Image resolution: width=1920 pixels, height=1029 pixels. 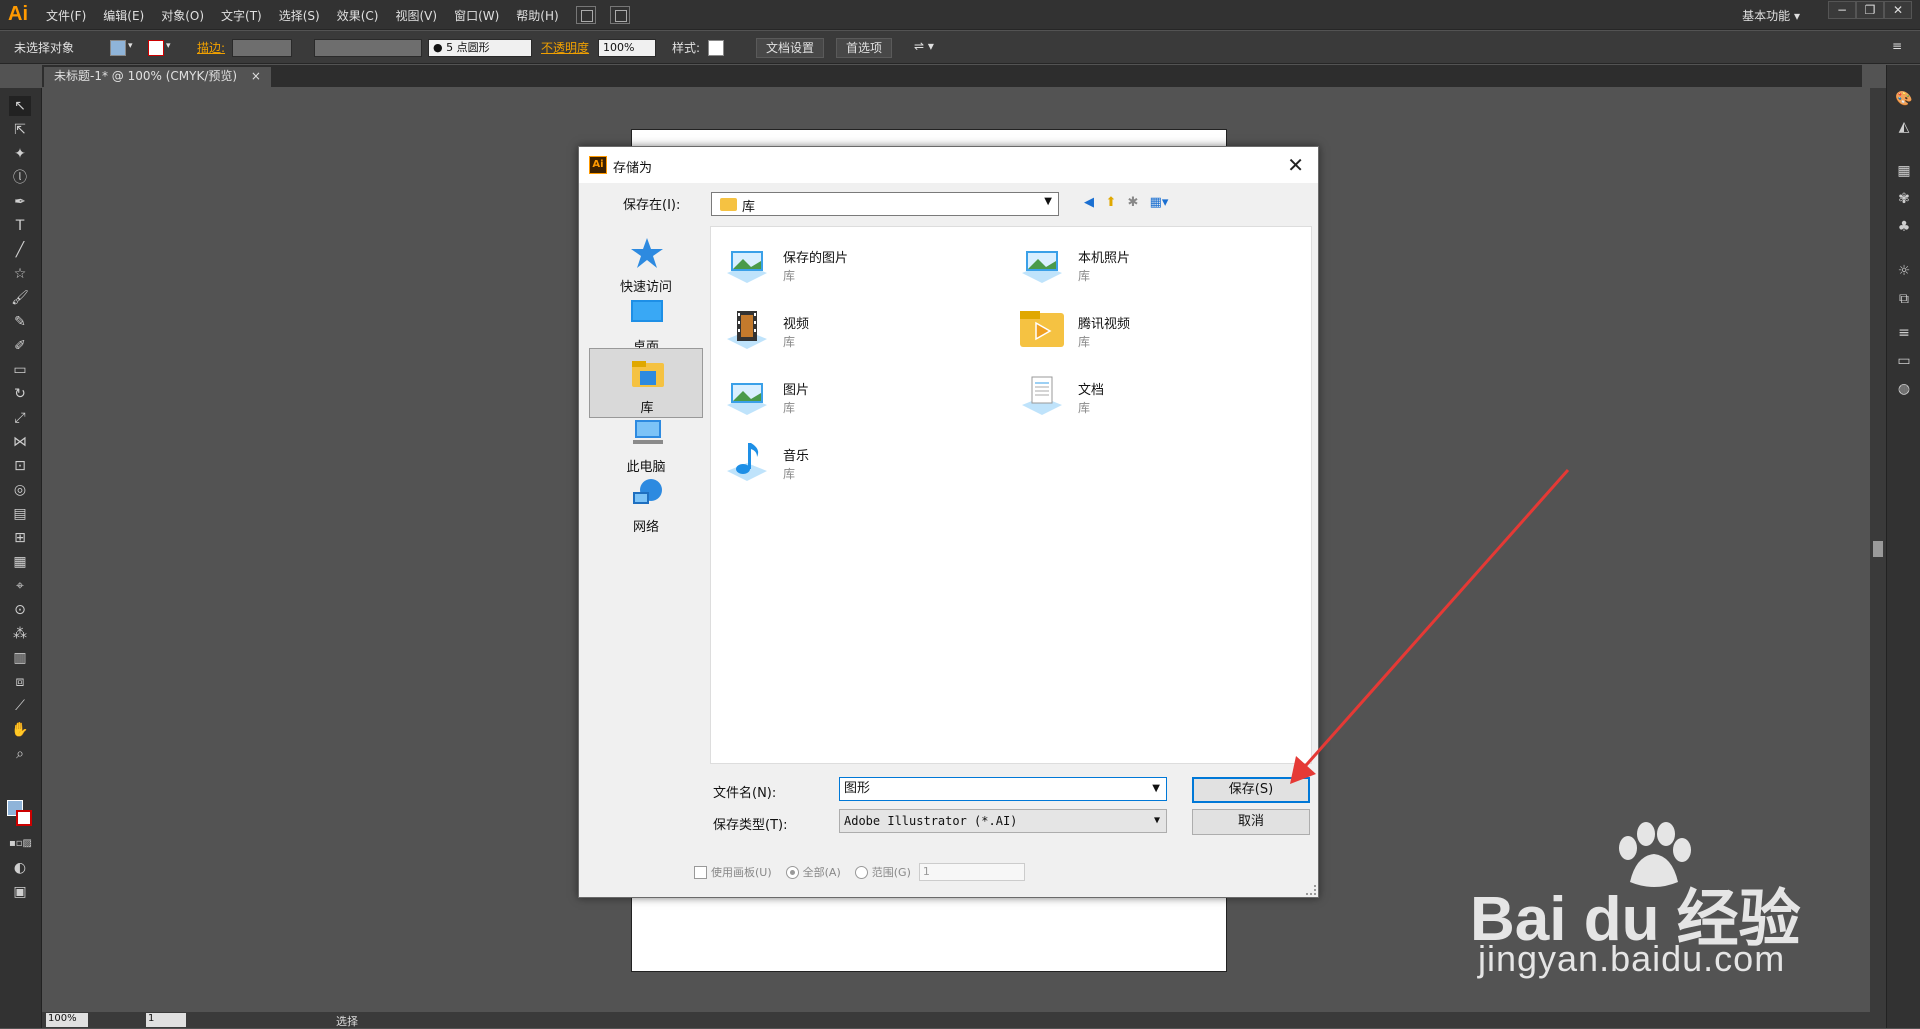 I want to click on bridge-icon, so click(x=585, y=15).